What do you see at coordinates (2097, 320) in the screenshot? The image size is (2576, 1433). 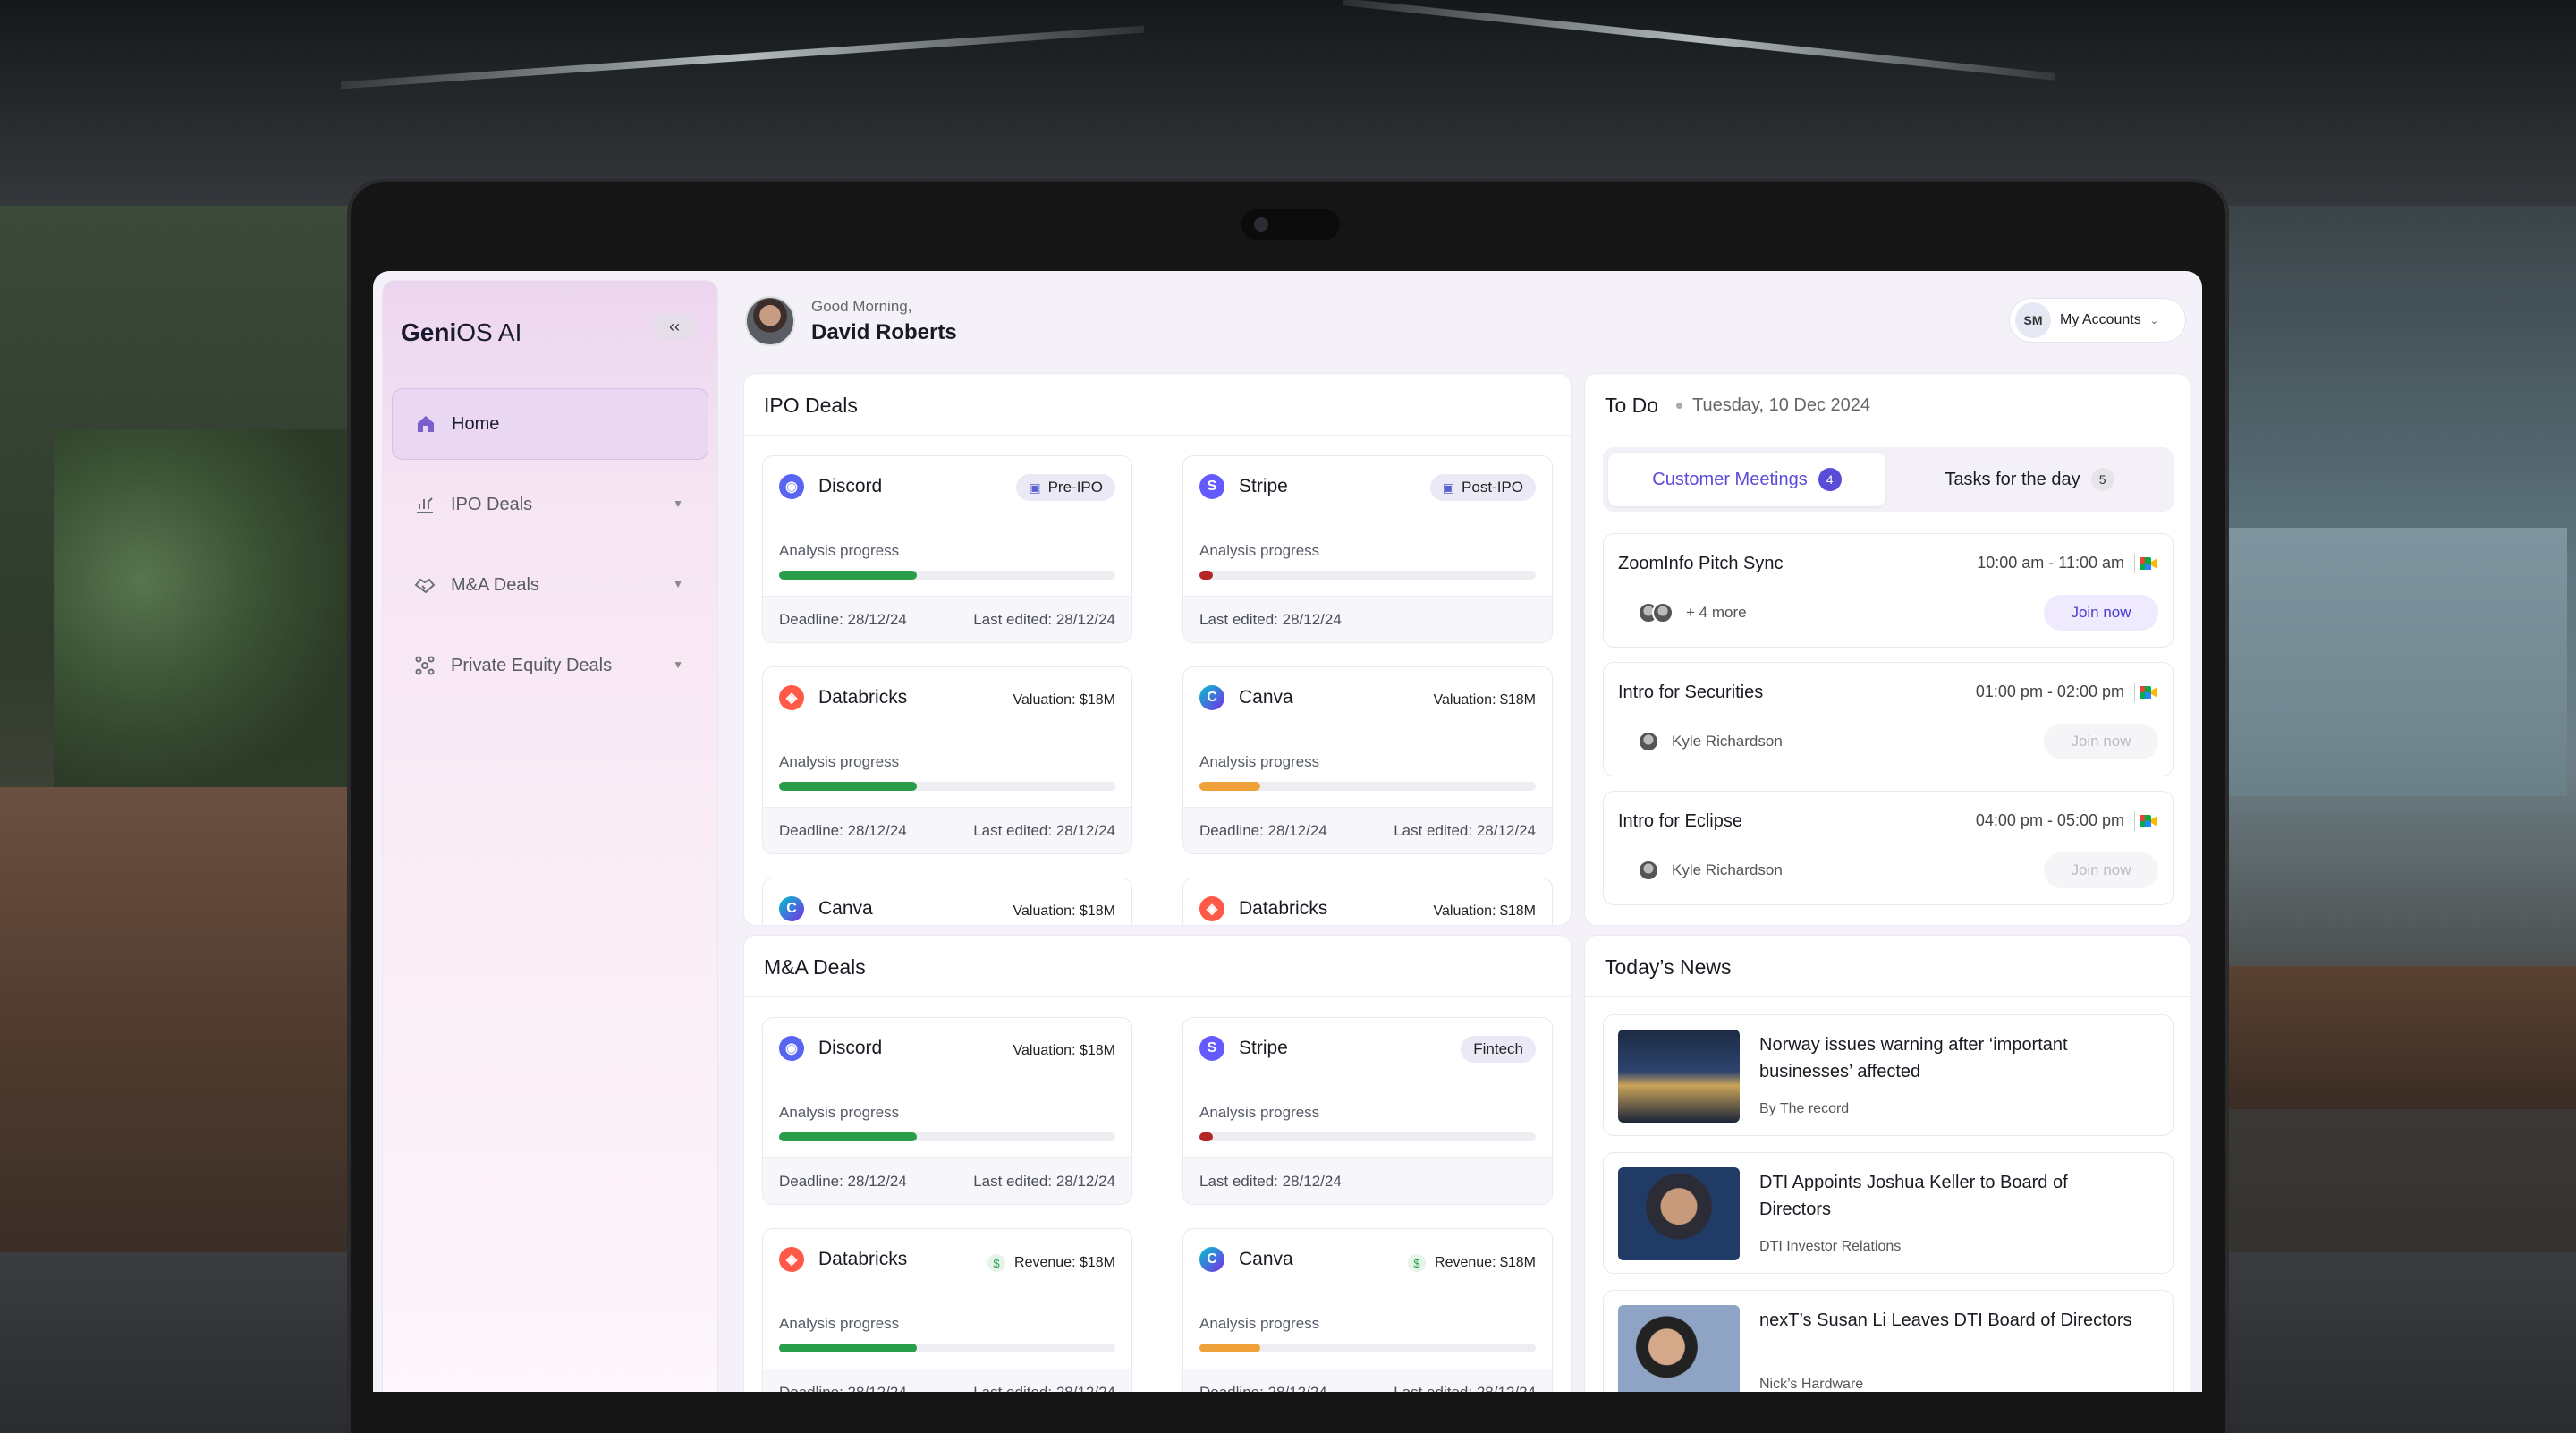 I see `my-accounts-dropdown: SM My Accounts ⌄` at bounding box center [2097, 320].